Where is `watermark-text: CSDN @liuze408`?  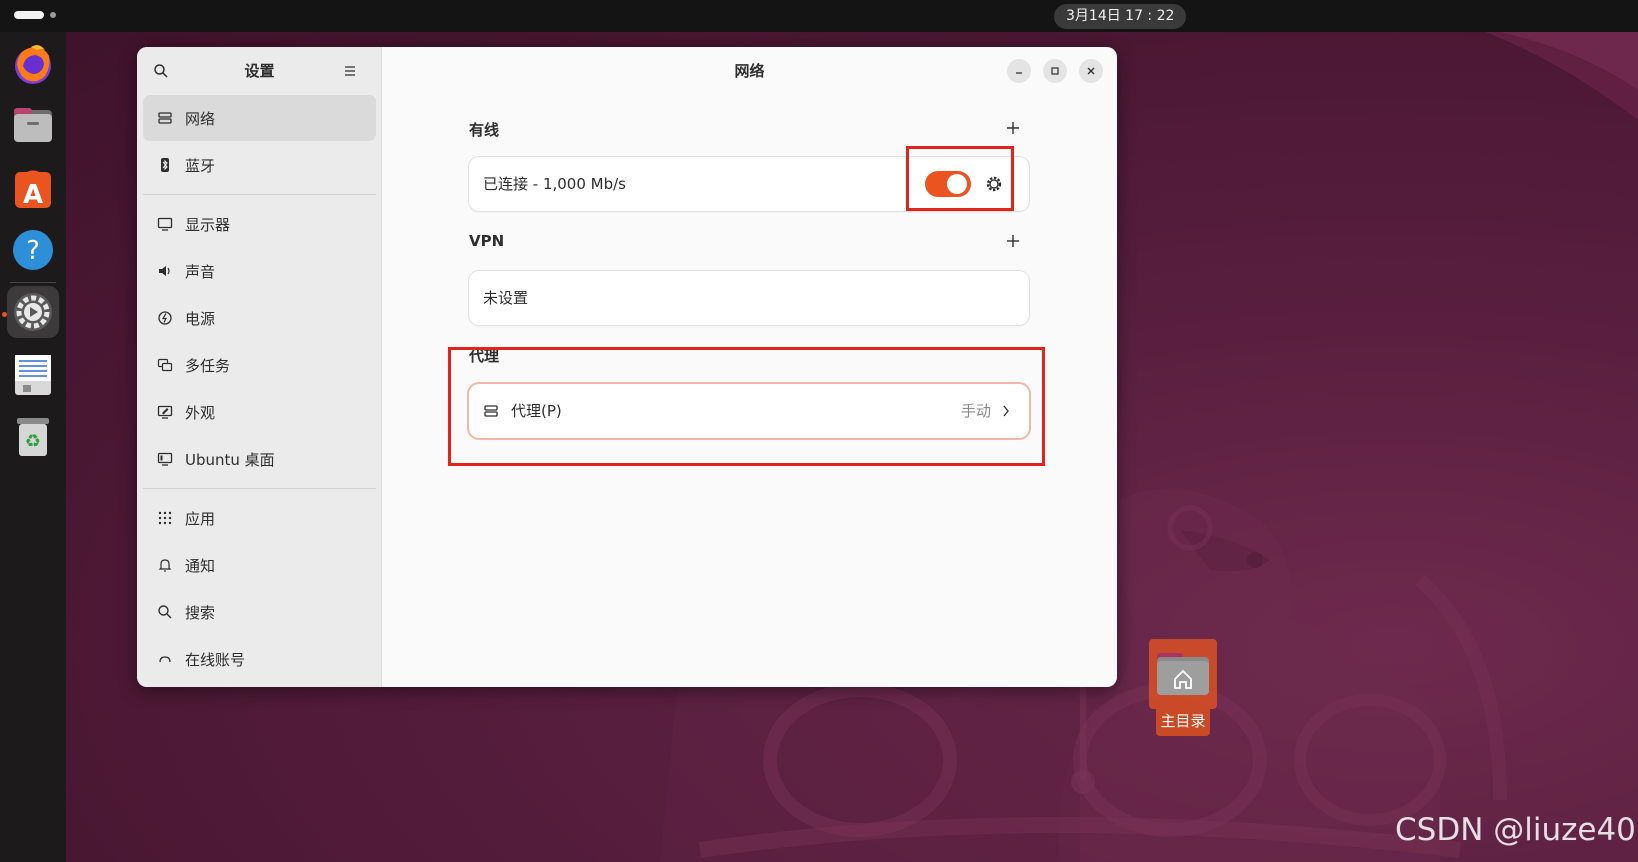 watermark-text: CSDN @liuze408 is located at coordinates (1516, 830).